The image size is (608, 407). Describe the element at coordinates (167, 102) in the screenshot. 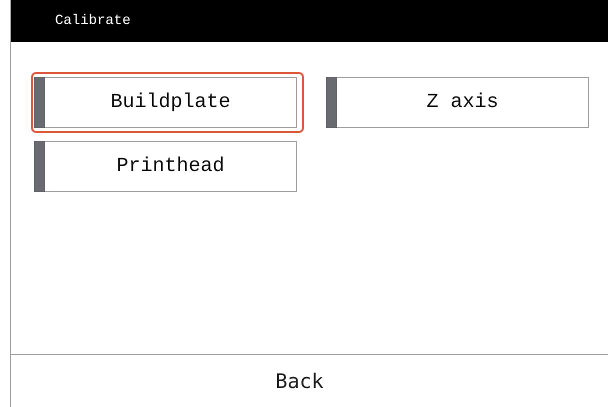

I see `option-button: Buildplate` at that location.